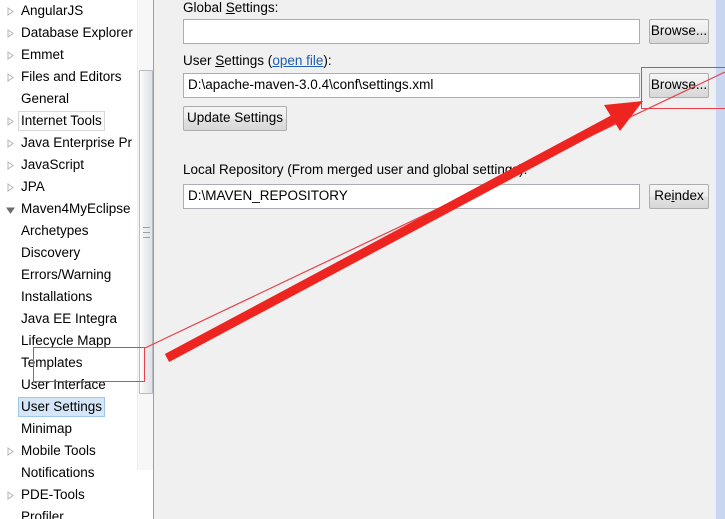 The width and height of the screenshot is (725, 519). What do you see at coordinates (77, 33) in the screenshot?
I see `tree-item-label: Database Explorer` at bounding box center [77, 33].